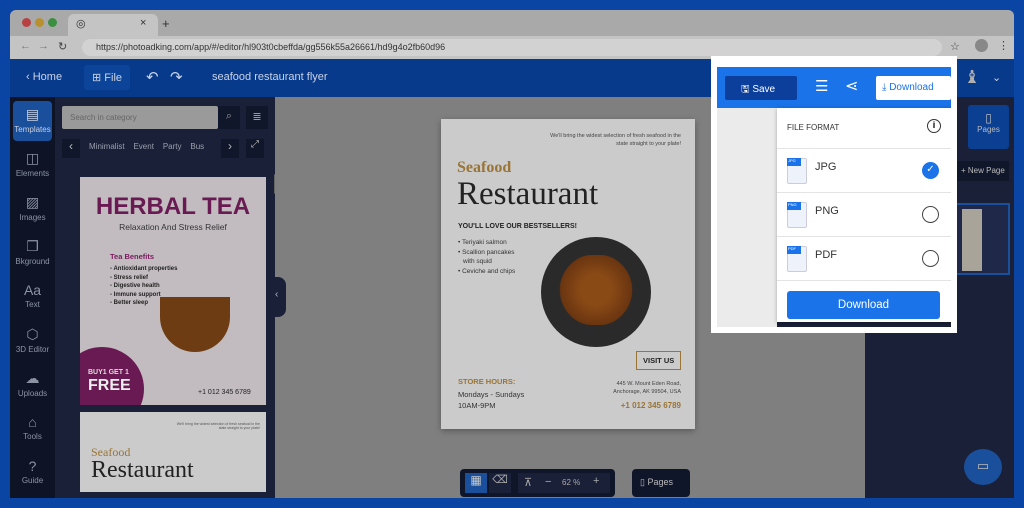 The image size is (1024, 508). I want to click on format-option-pdf: PDF PDF, so click(864, 258).